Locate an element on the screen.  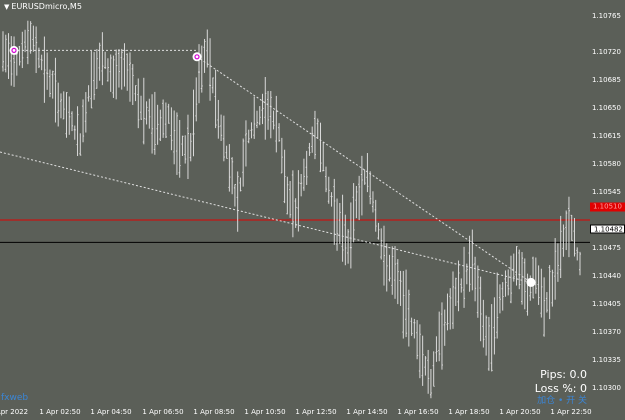
footer-control-label: 加仓 • 开 关 is located at coordinates (562, 399).